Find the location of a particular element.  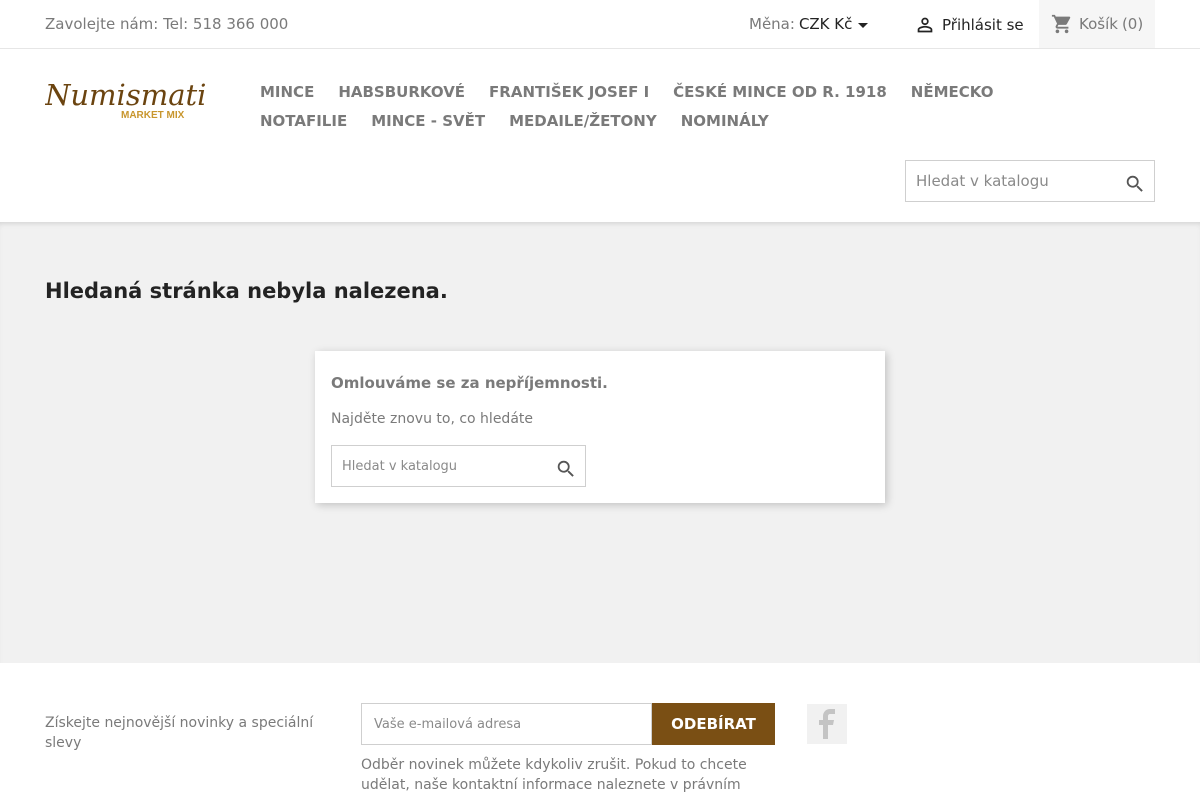

caret-down-icon is located at coordinates (863, 25).